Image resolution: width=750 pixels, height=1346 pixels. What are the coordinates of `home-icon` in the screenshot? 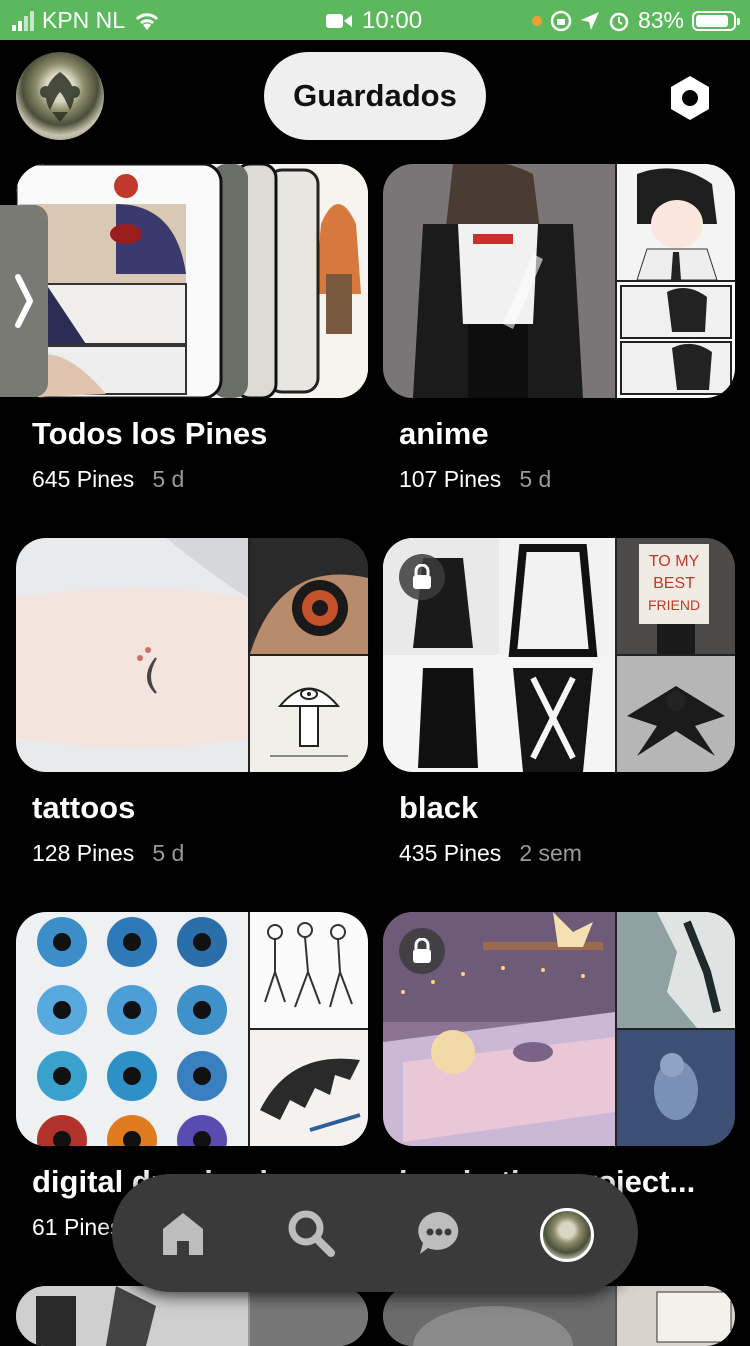 It's located at (183, 1234).